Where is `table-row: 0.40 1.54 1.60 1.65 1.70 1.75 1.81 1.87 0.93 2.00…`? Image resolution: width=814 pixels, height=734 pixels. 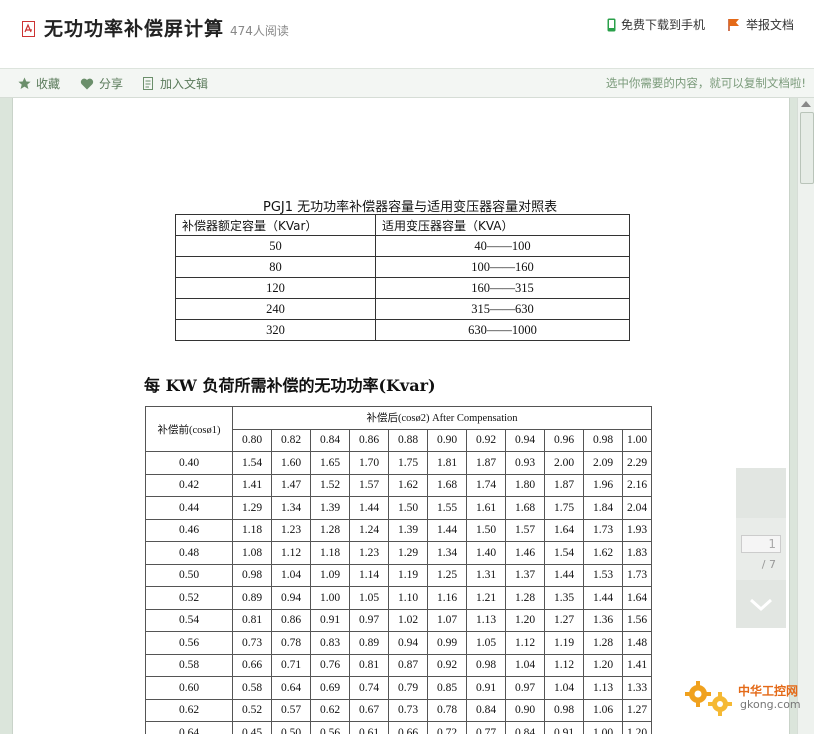
table-row: 0.40 1.54 1.60 1.65 1.70 1.75 1.81 1.87 0.93 2.00… is located at coordinates (398, 463).